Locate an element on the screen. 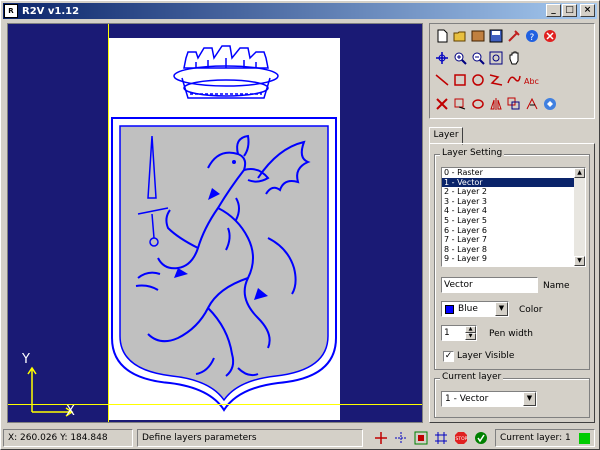  grid-icon is located at coordinates (441, 438).